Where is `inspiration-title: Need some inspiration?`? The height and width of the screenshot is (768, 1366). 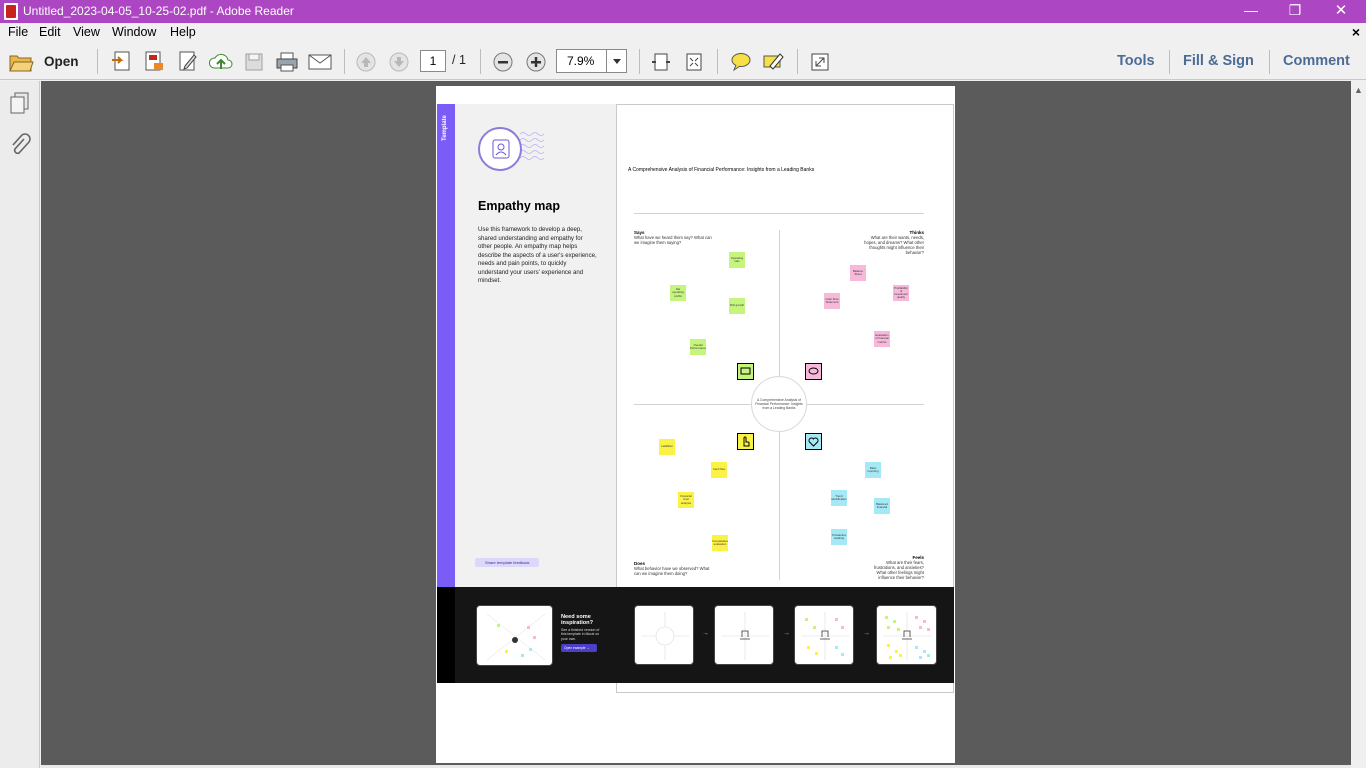 inspiration-title: Need some inspiration? is located at coordinates (577, 620).